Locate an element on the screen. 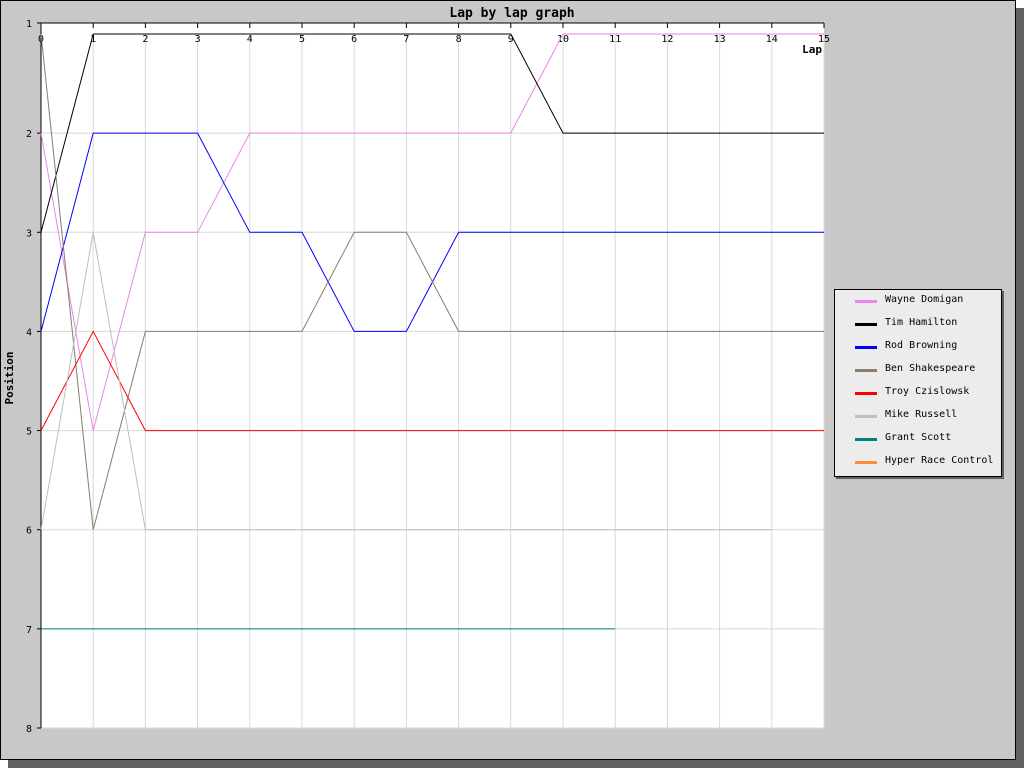  y-tick-label: 7 is located at coordinates (29, 630).